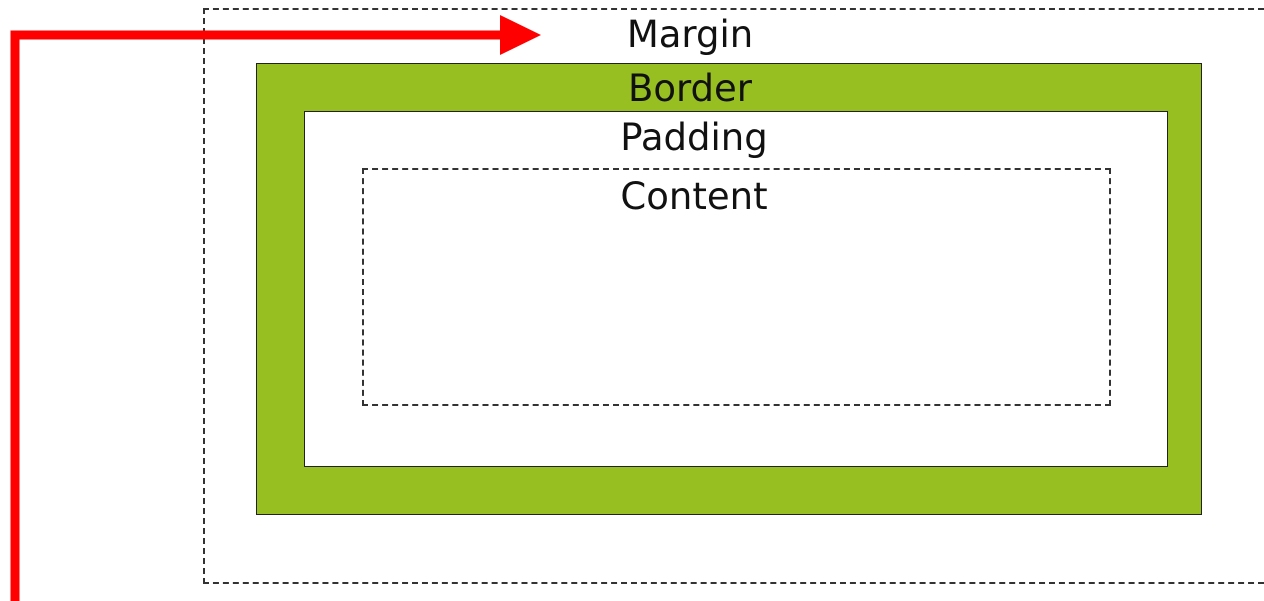 Image resolution: width=1264 pixels, height=601 pixels. What do you see at coordinates (520, 35) in the screenshot?
I see `arrow-head-icon` at bounding box center [520, 35].